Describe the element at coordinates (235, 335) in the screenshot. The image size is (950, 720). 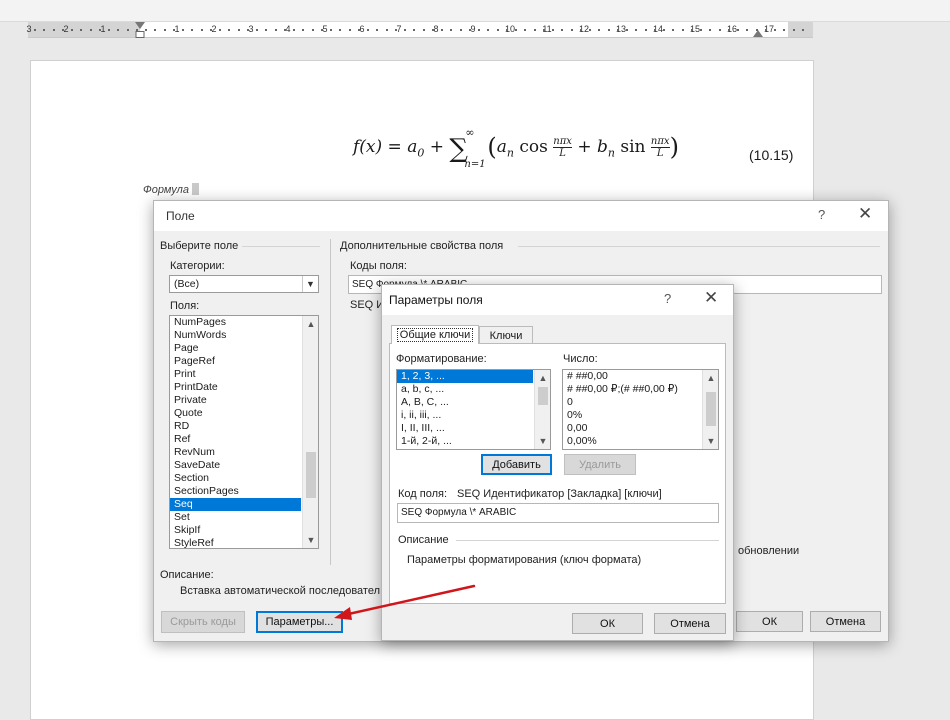
I see `list-item: NumWords` at that location.